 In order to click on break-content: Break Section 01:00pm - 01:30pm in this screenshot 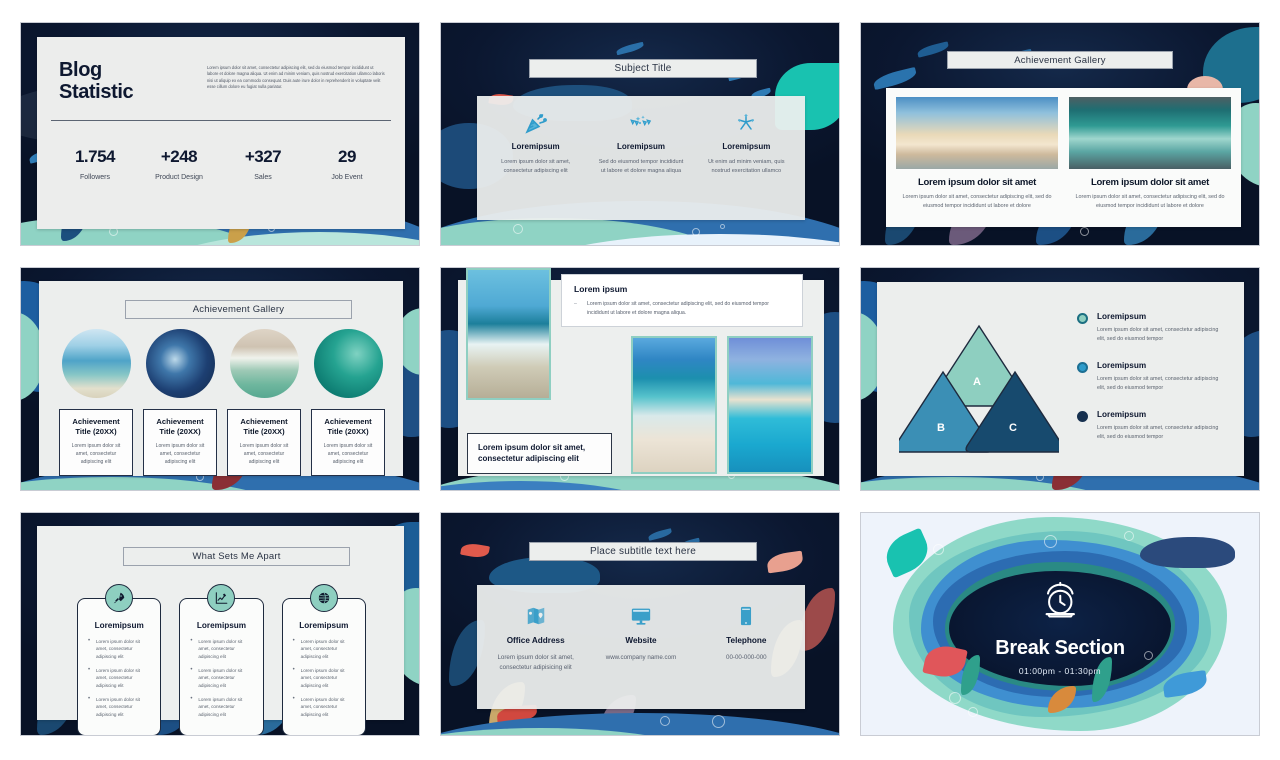, I will do `click(1060, 628)`.